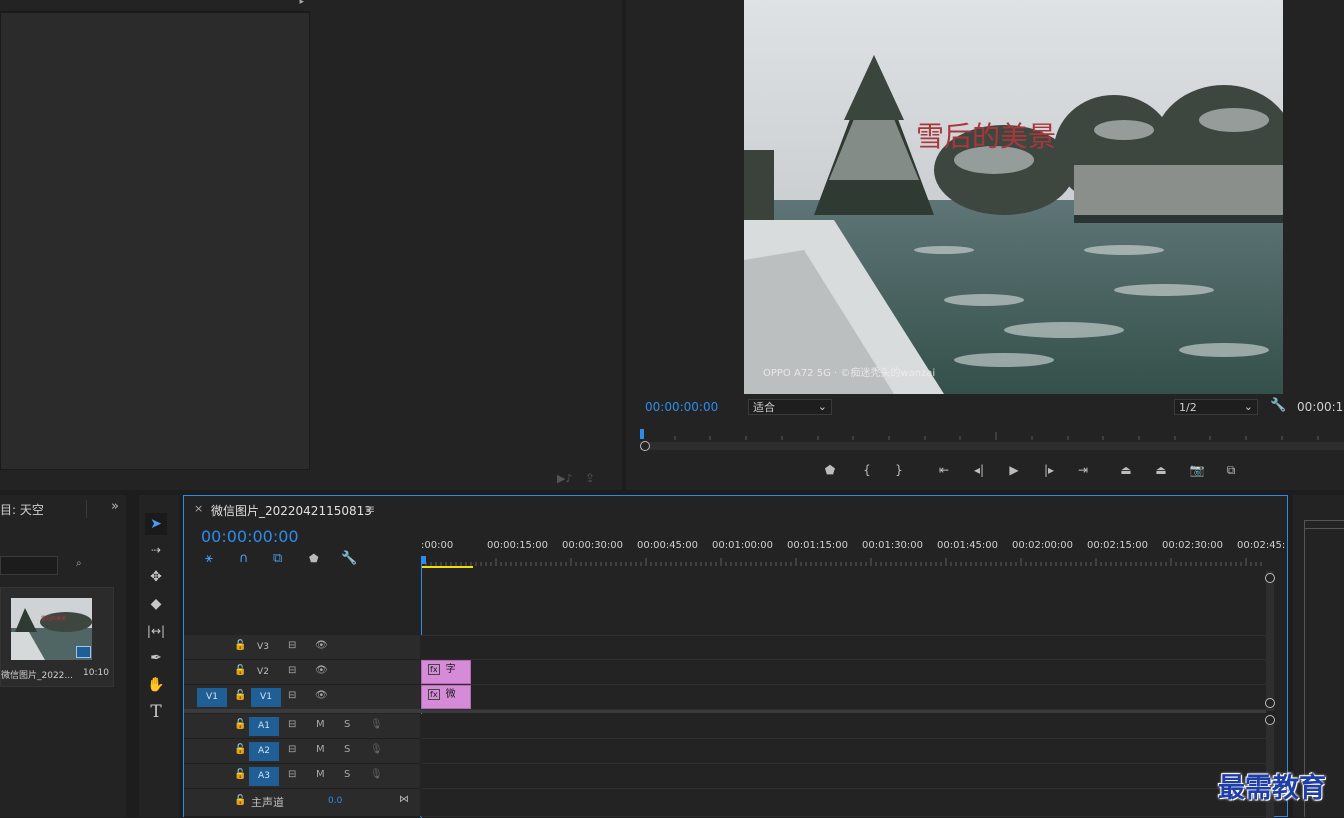  I want to click on master-volume-value: 0.0, so click(335, 801).